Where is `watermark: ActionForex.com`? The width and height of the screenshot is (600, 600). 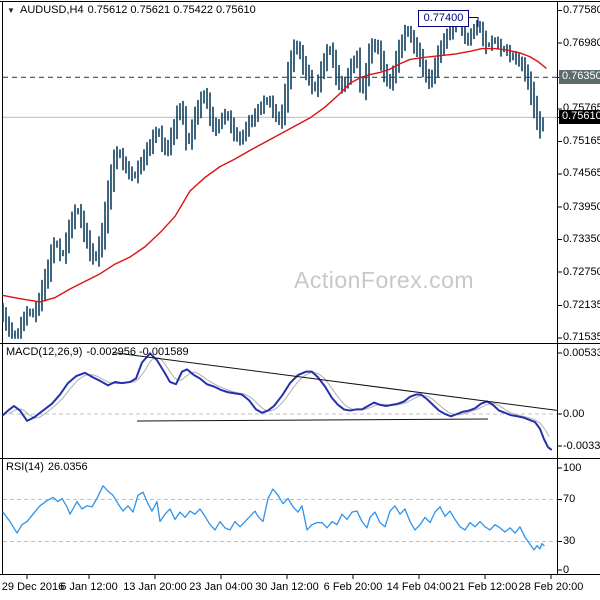 watermark: ActionForex.com is located at coordinates (384, 280).